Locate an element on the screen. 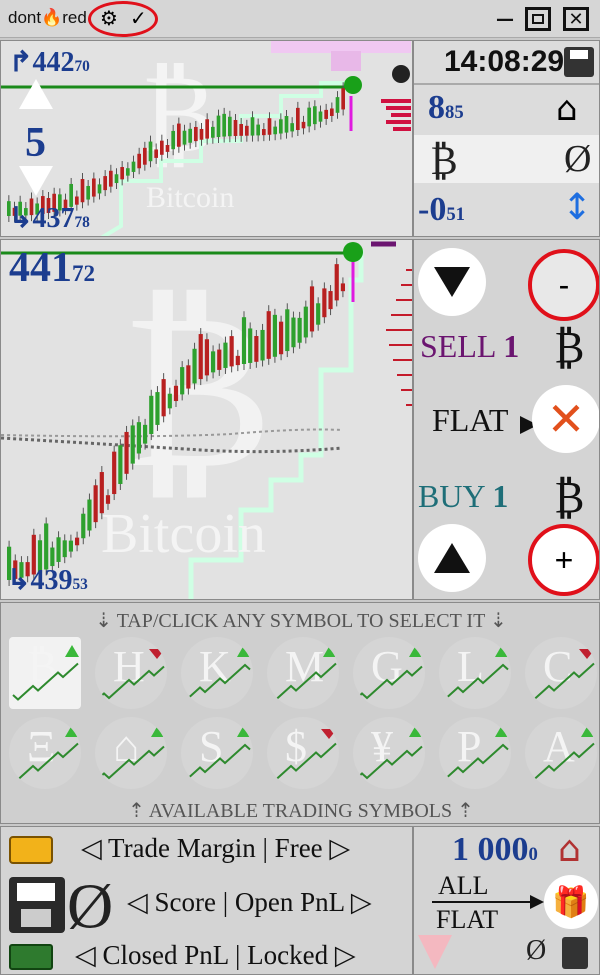  score-toggle: ◁ Score | Open PnL ▷ is located at coordinates (249, 902).